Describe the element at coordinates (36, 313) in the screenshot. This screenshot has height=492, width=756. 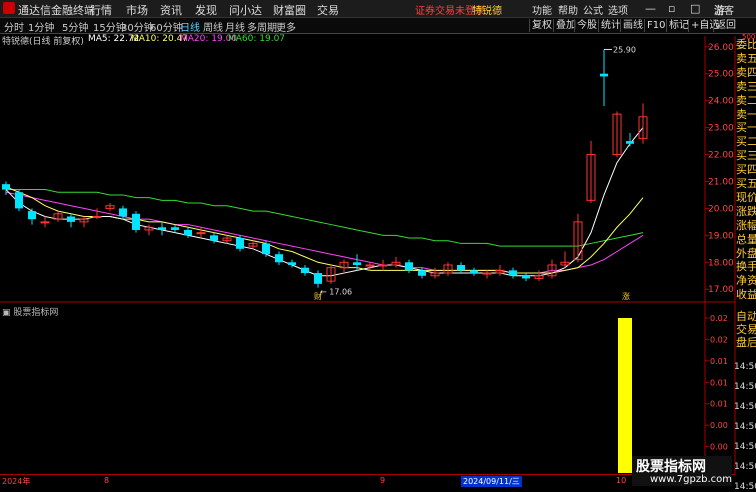
I see `indicator-name: 股票指标网` at that location.